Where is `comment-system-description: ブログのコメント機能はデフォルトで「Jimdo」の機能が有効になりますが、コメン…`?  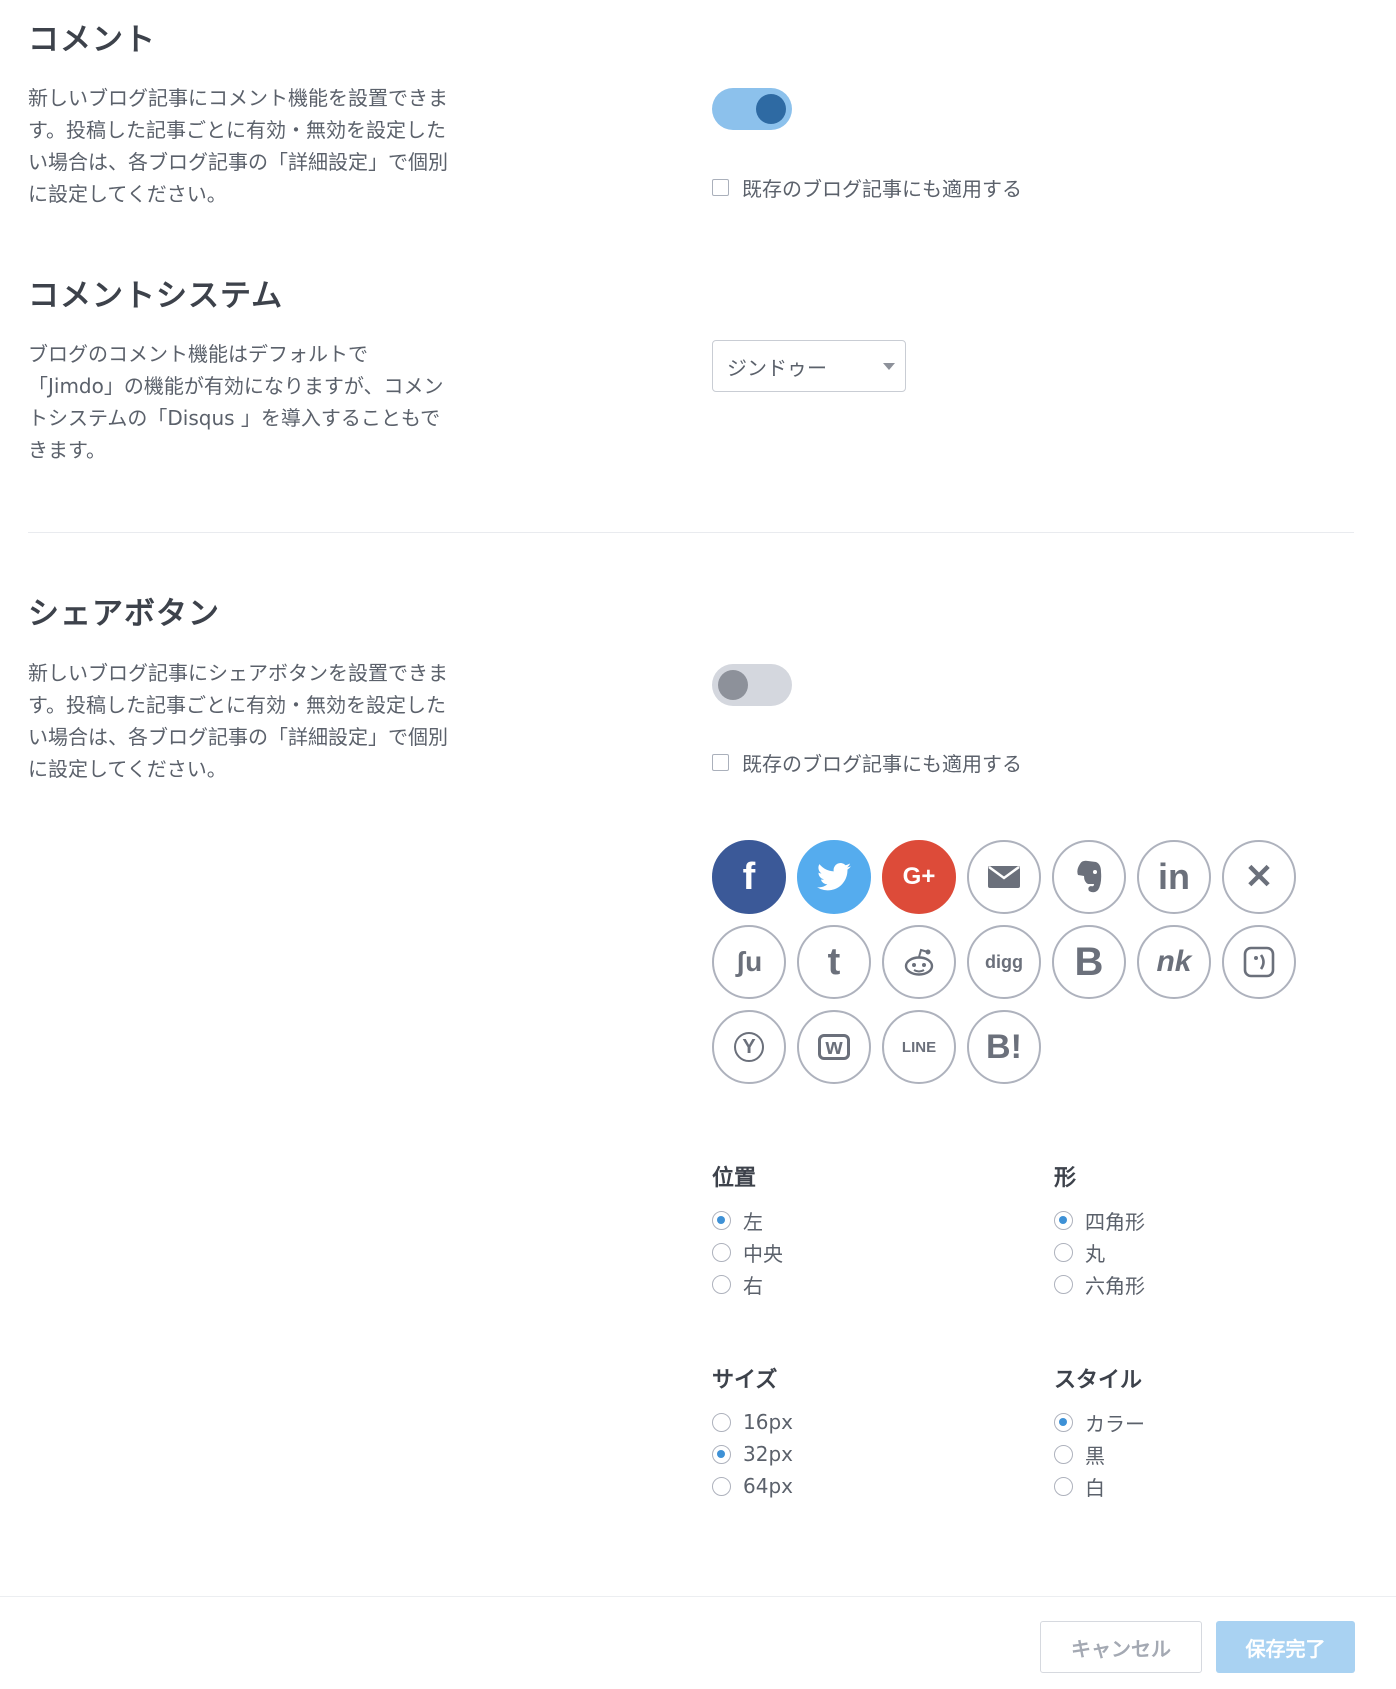
comment-system-description: ブログのコメント機能はデフォルトで「Jimdo」の機能が有効になりますが、コメン… is located at coordinates (236, 402).